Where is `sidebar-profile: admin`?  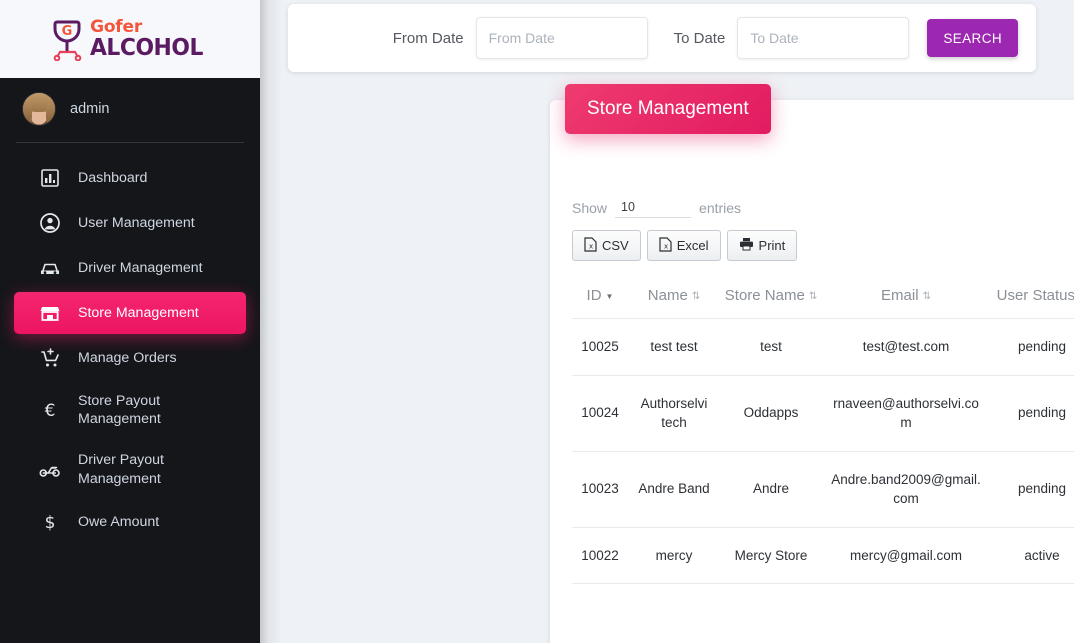
sidebar-profile: admin is located at coordinates (130, 110).